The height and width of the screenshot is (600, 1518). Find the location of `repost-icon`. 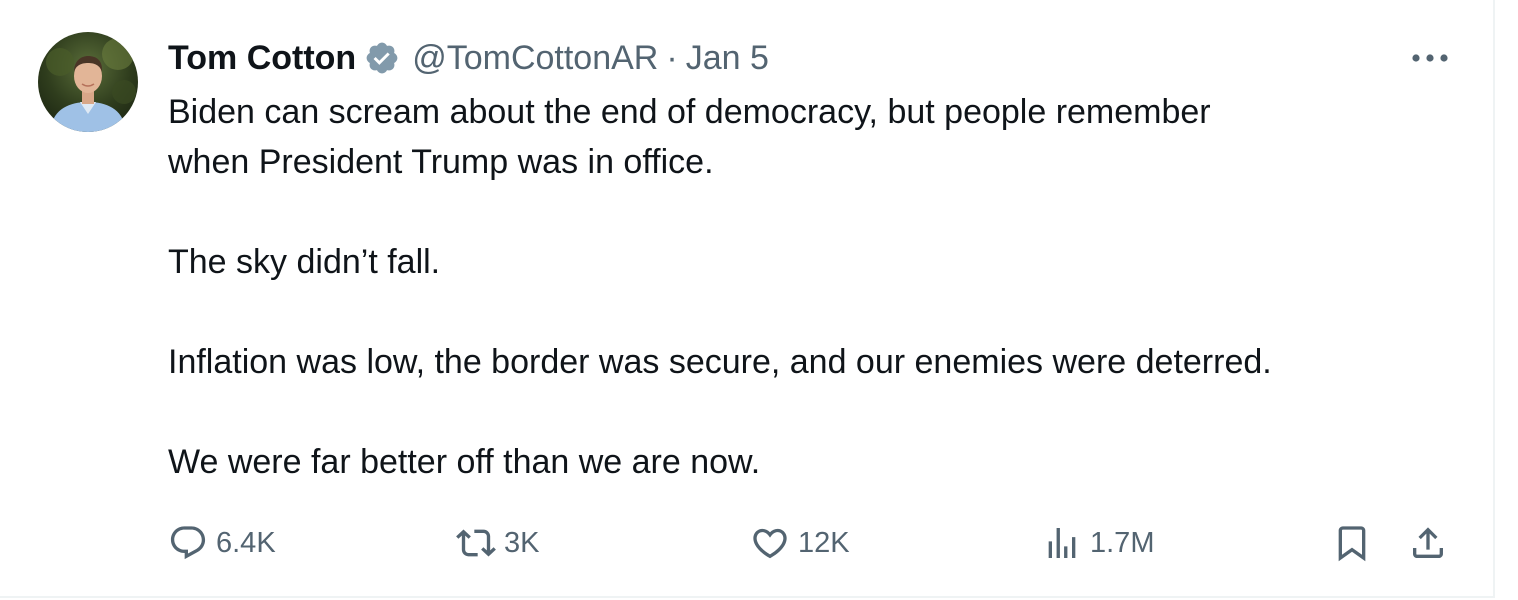

repost-icon is located at coordinates (476, 543).